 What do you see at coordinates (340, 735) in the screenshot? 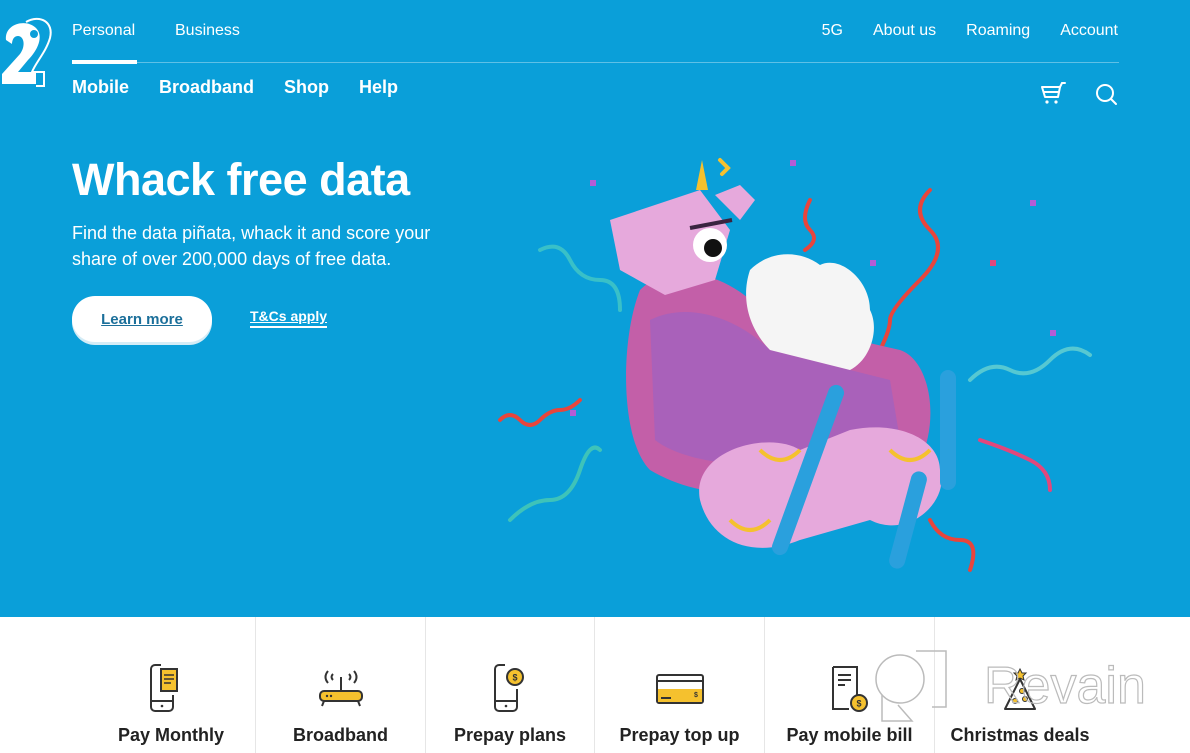
I see `quick-link-label: Broadband` at bounding box center [340, 735].